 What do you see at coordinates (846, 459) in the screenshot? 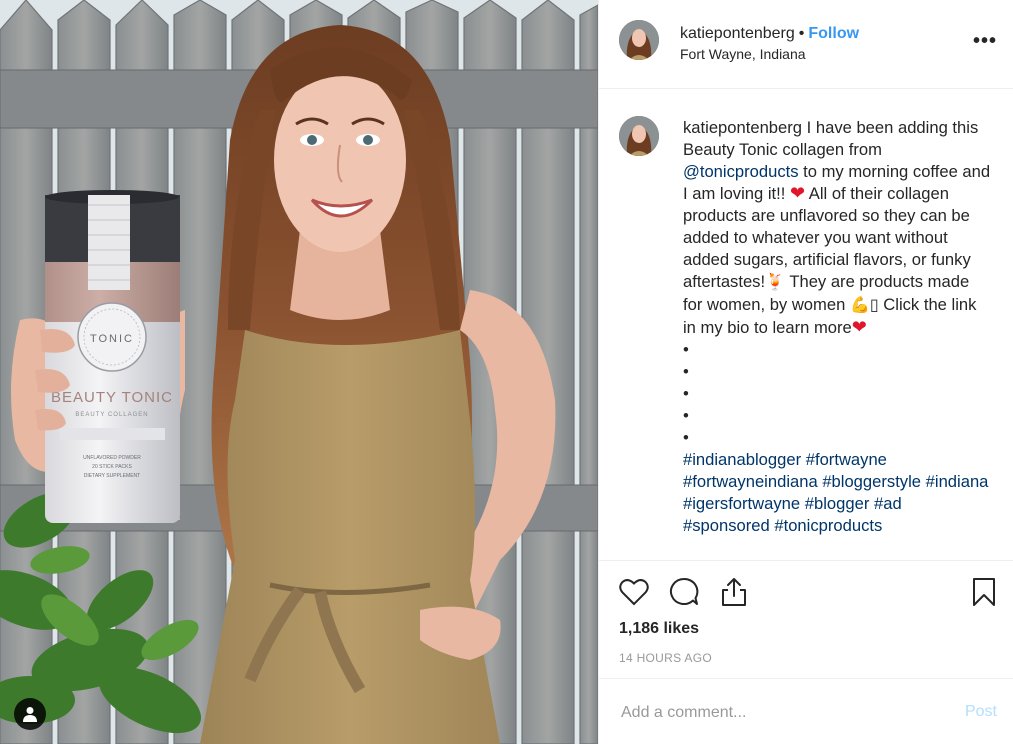
I see `hashtag-link: #fortwayne` at bounding box center [846, 459].